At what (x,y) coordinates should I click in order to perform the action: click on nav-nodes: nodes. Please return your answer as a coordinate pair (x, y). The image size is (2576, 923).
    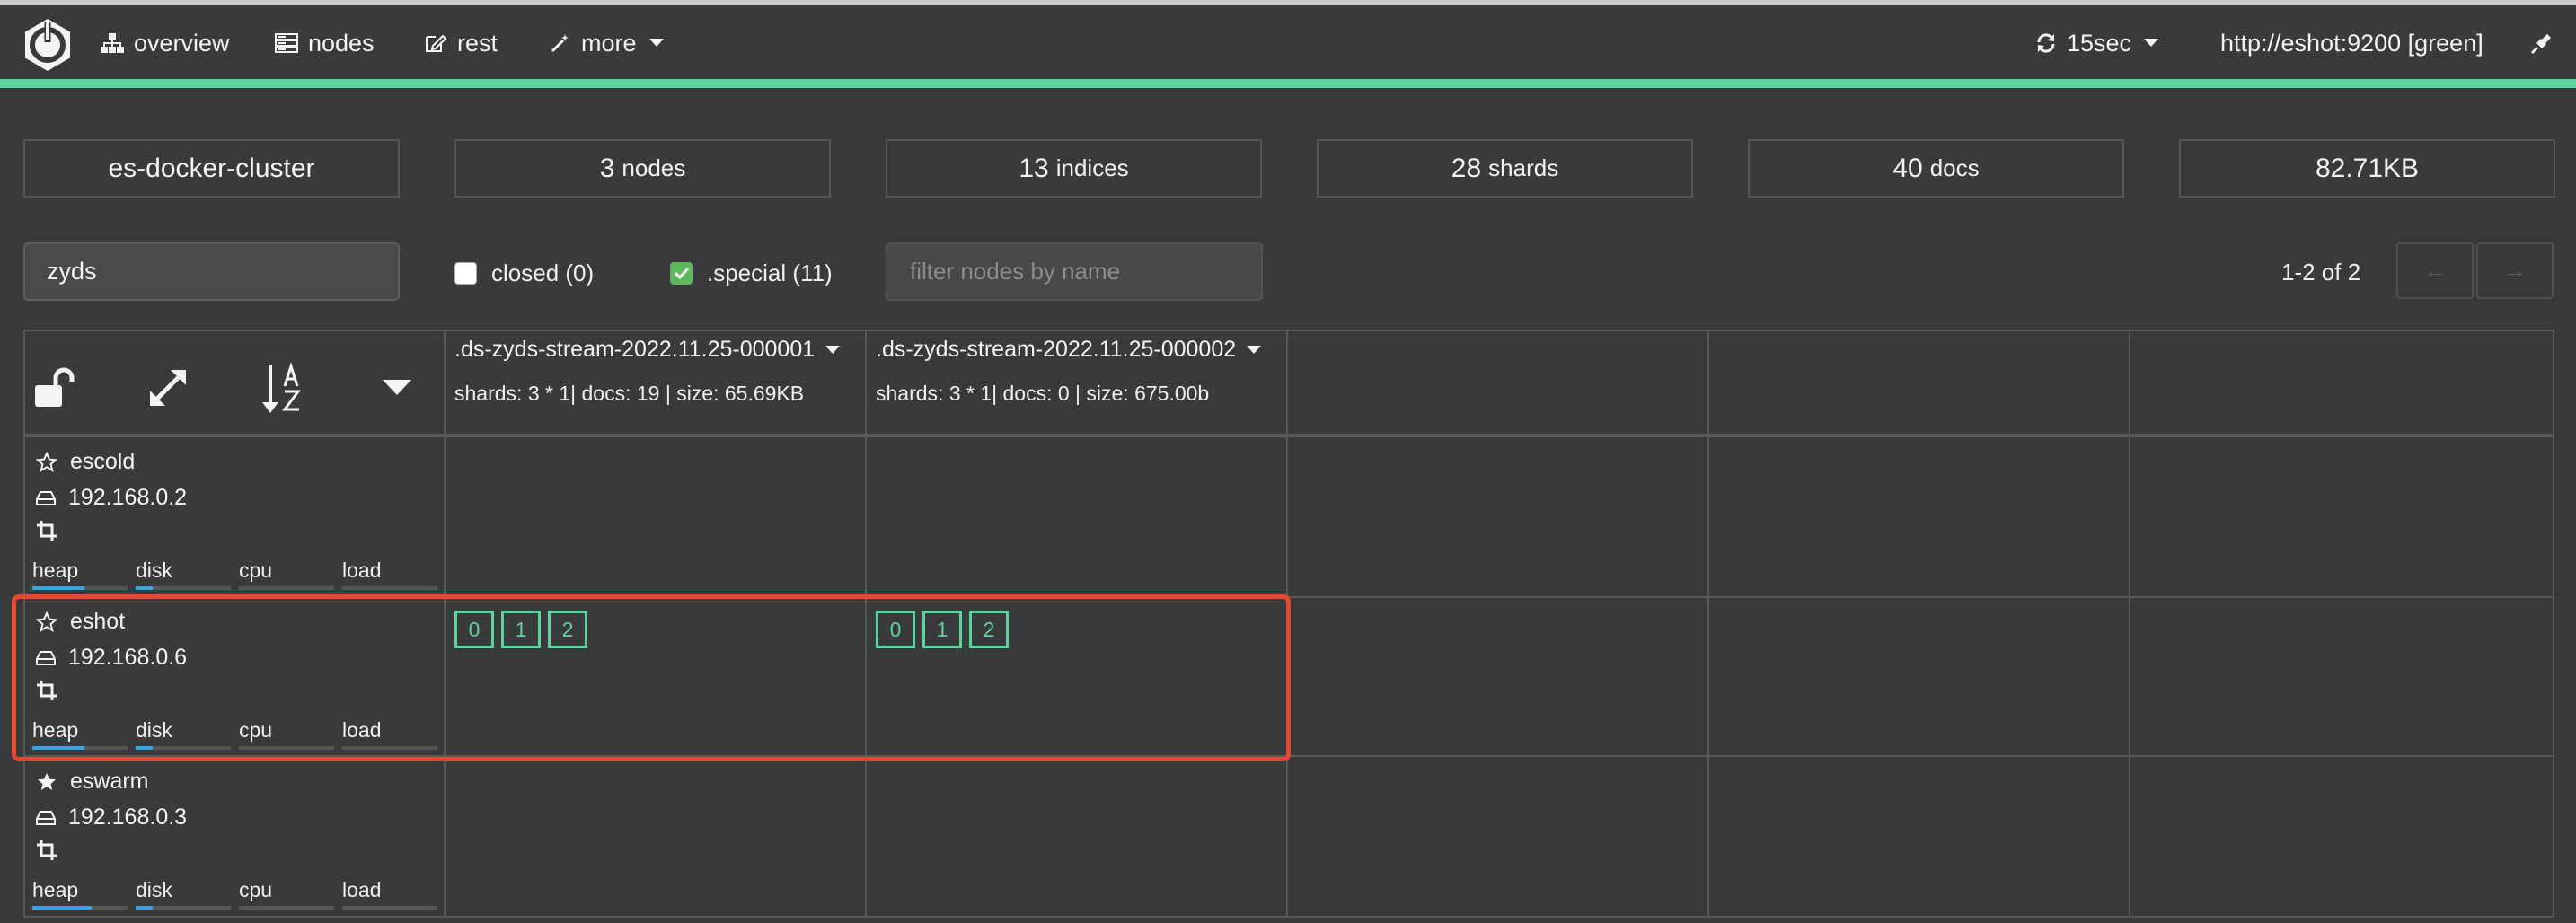
    Looking at the image, I should click on (325, 43).